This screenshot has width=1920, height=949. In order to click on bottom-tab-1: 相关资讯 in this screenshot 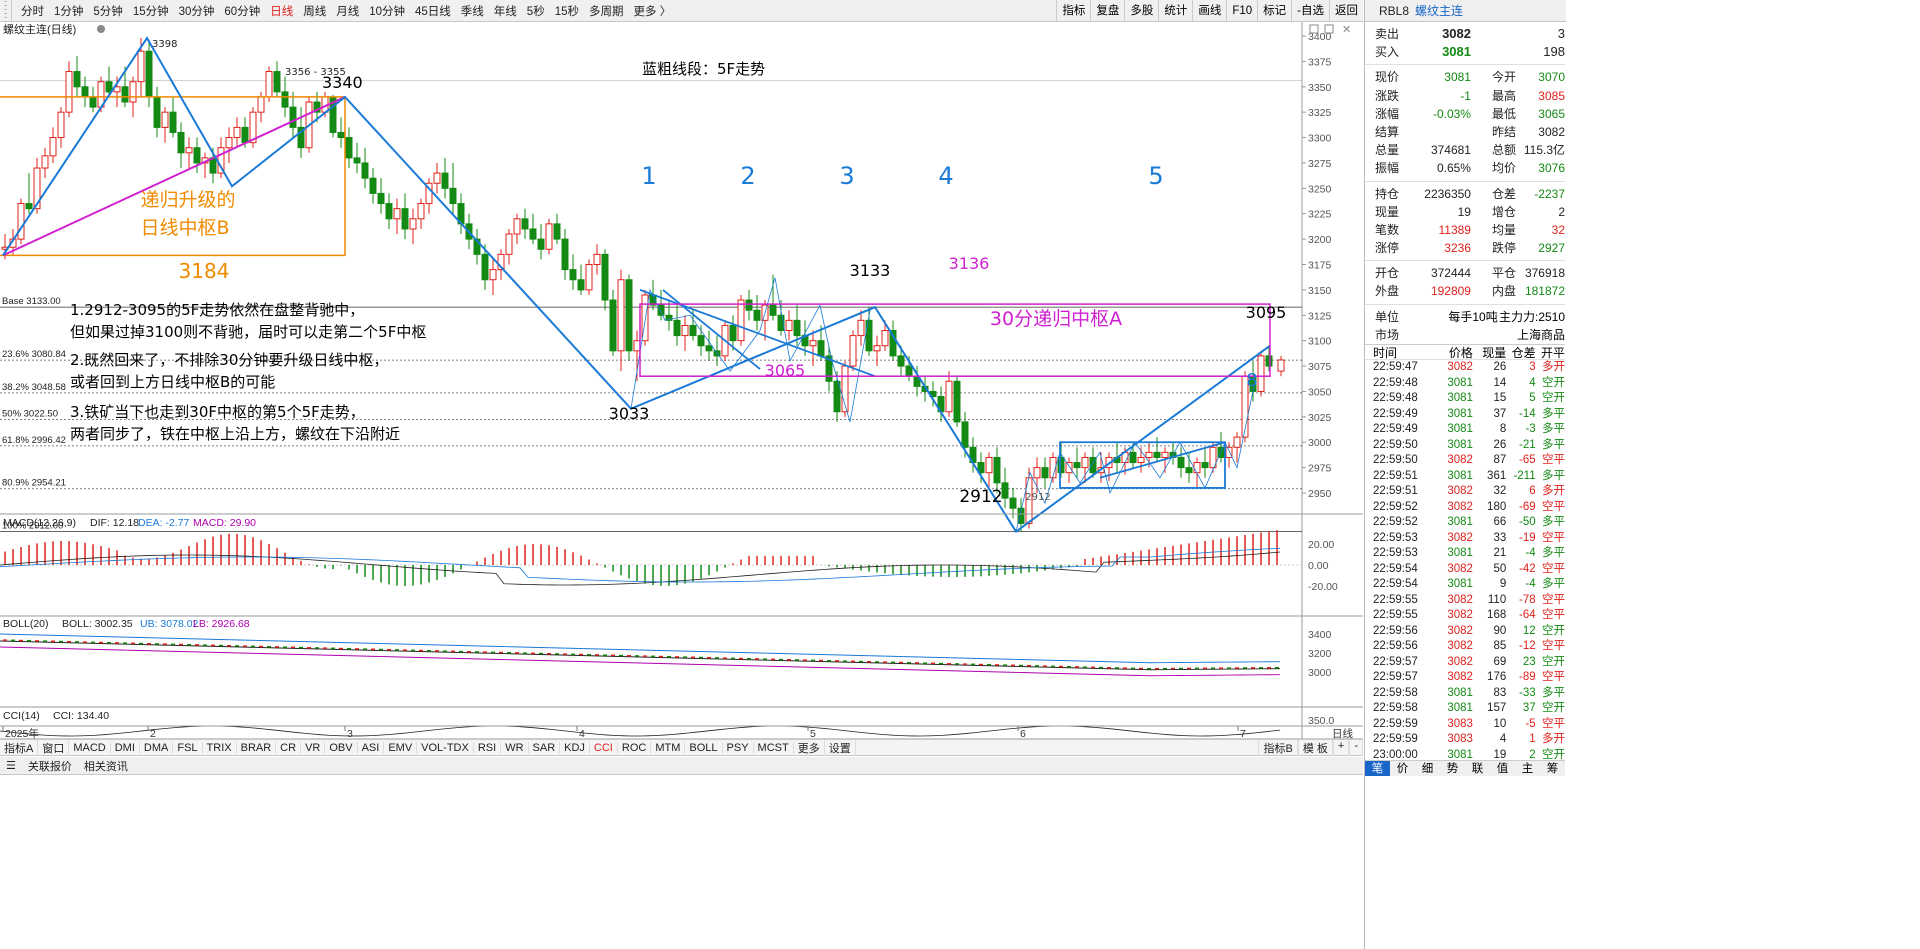, I will do `click(106, 766)`.